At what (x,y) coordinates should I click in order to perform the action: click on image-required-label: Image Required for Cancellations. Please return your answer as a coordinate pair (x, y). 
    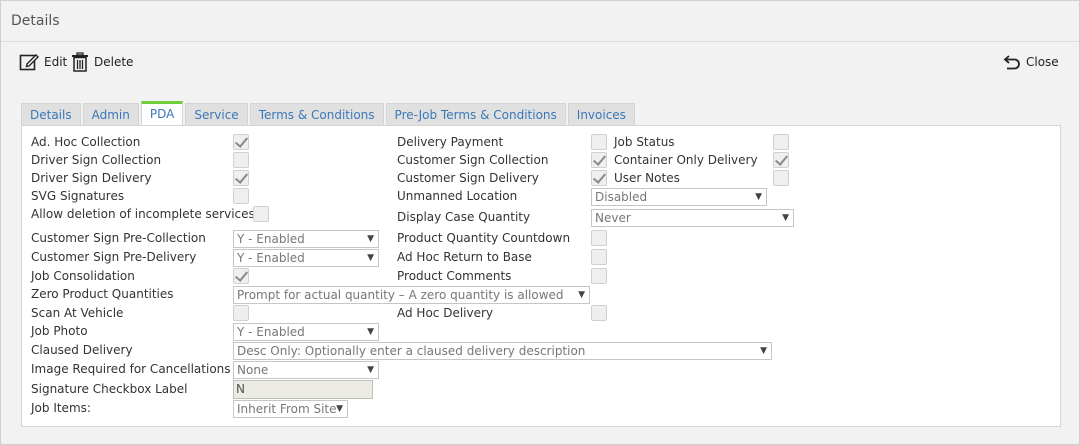
    Looking at the image, I should click on (131, 369).